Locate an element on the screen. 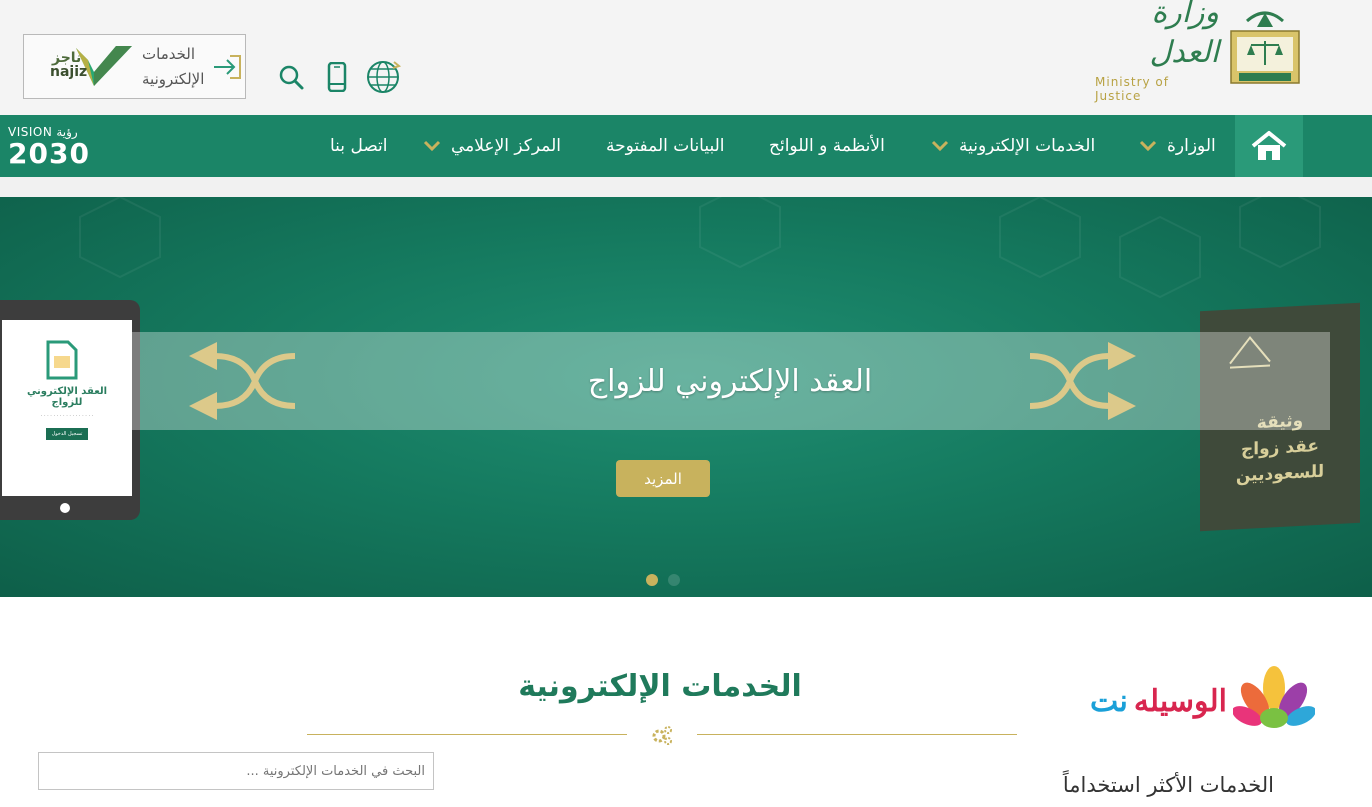  slider-caption-band: العقد الإلكتروني للزواج is located at coordinates (730, 381).